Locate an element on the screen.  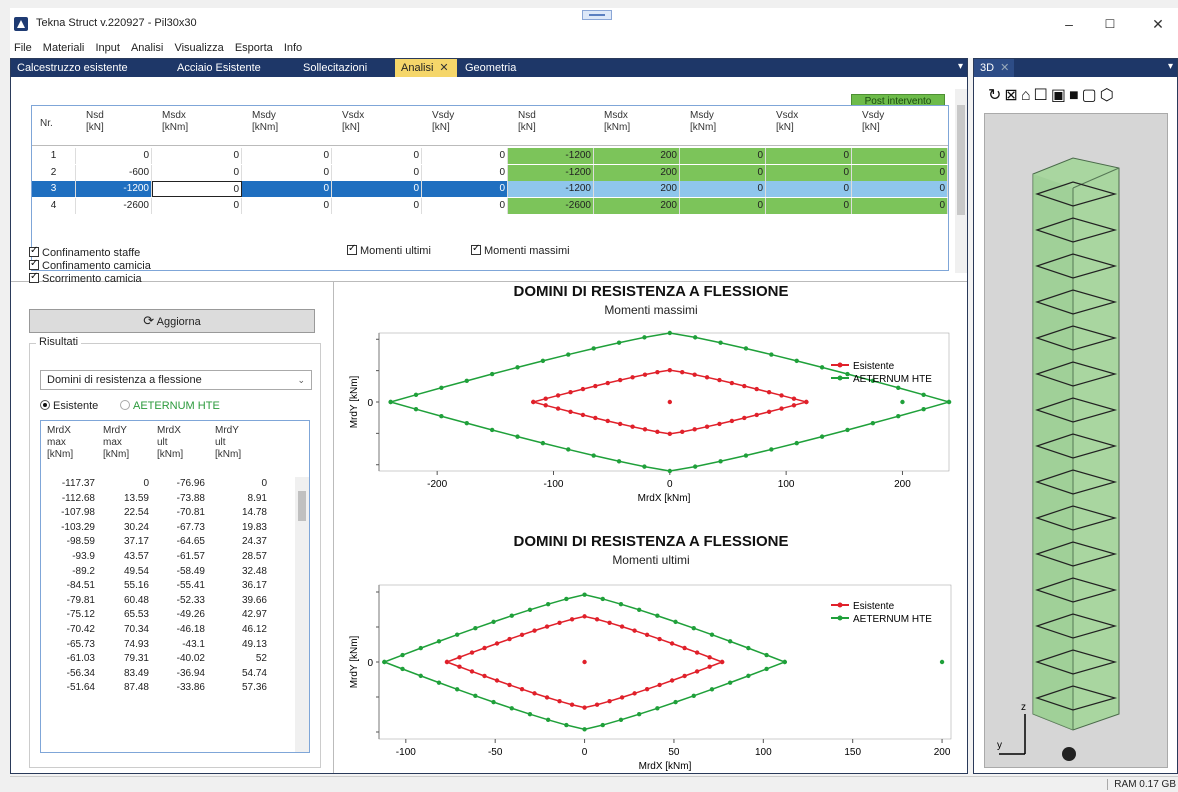
table-row: 1 0 0 0 0 0 -1200 200 0 0 0 is located at coordinates (490, 156).